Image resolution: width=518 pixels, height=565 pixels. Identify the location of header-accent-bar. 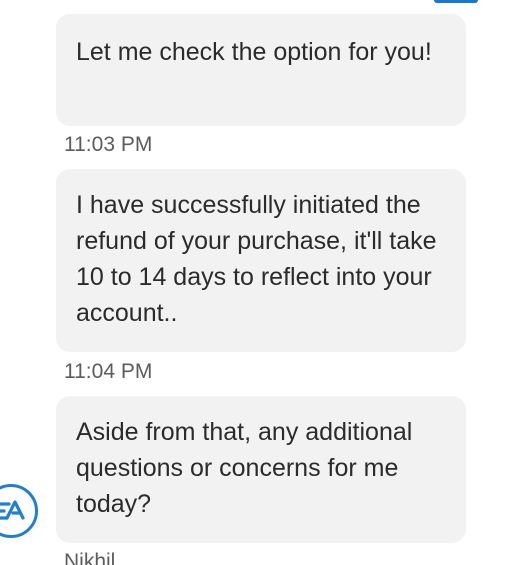
(456, 1).